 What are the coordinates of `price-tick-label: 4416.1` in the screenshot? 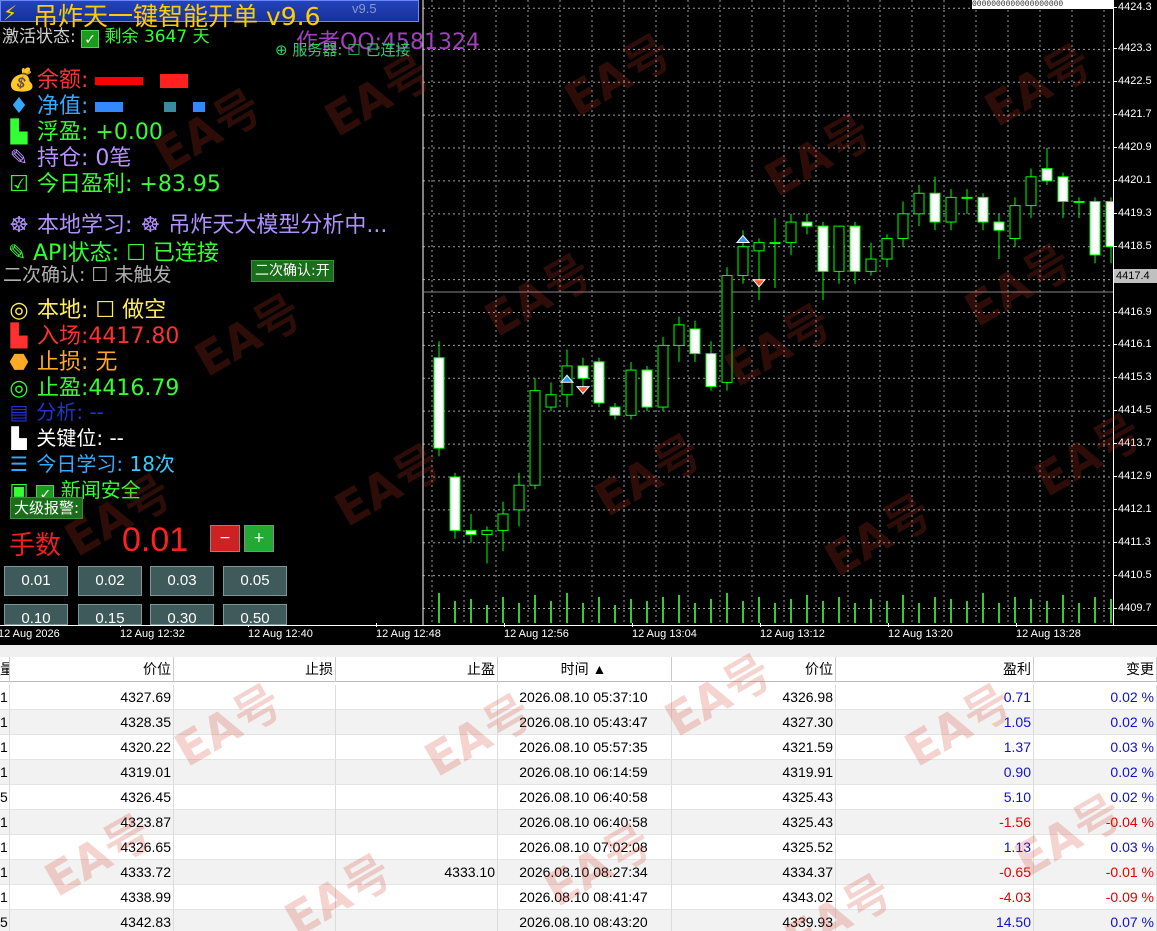 It's located at (1132, 344).